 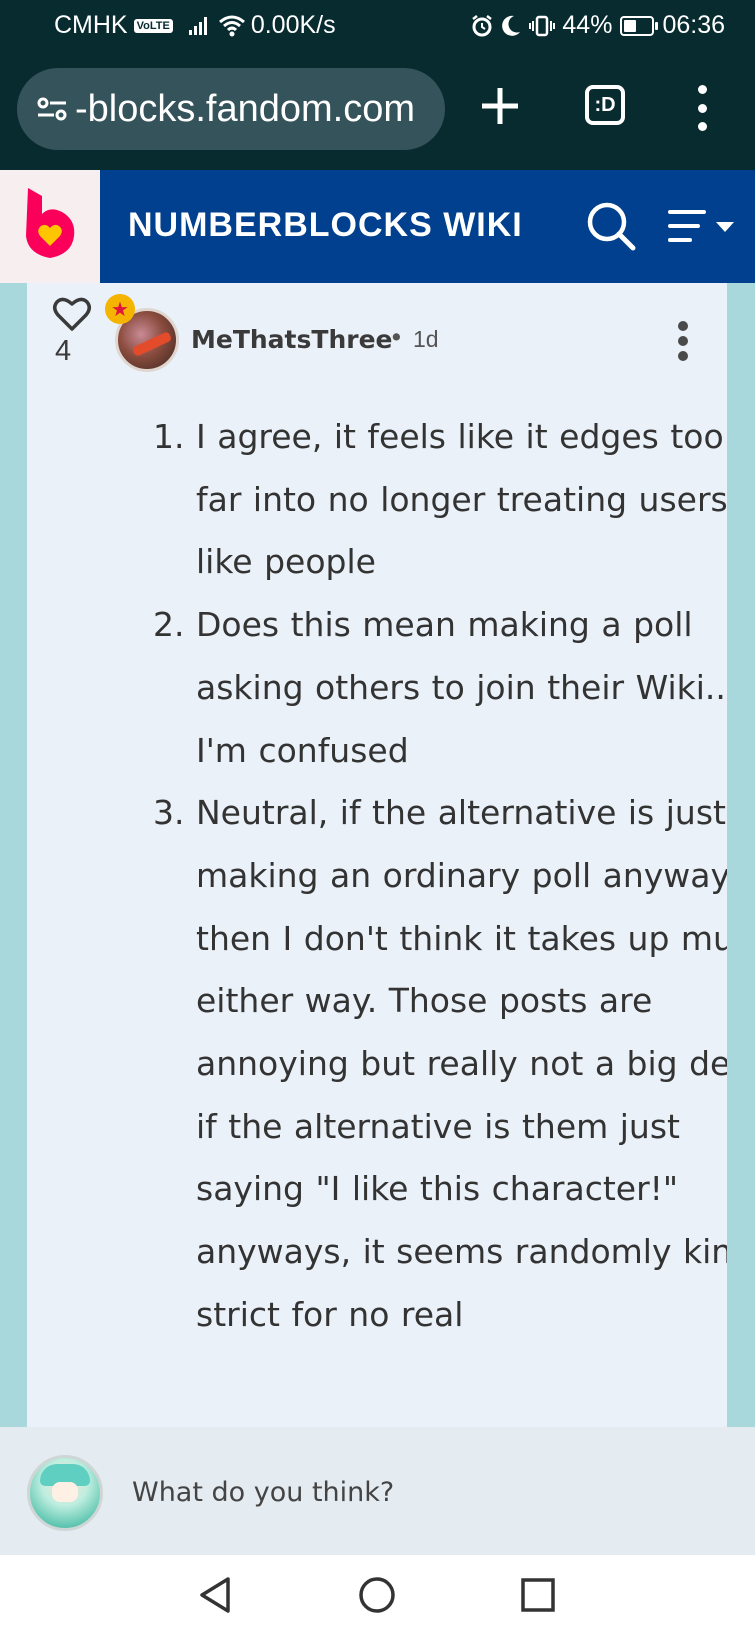 What do you see at coordinates (611, 226) in the screenshot?
I see `search-icon` at bounding box center [611, 226].